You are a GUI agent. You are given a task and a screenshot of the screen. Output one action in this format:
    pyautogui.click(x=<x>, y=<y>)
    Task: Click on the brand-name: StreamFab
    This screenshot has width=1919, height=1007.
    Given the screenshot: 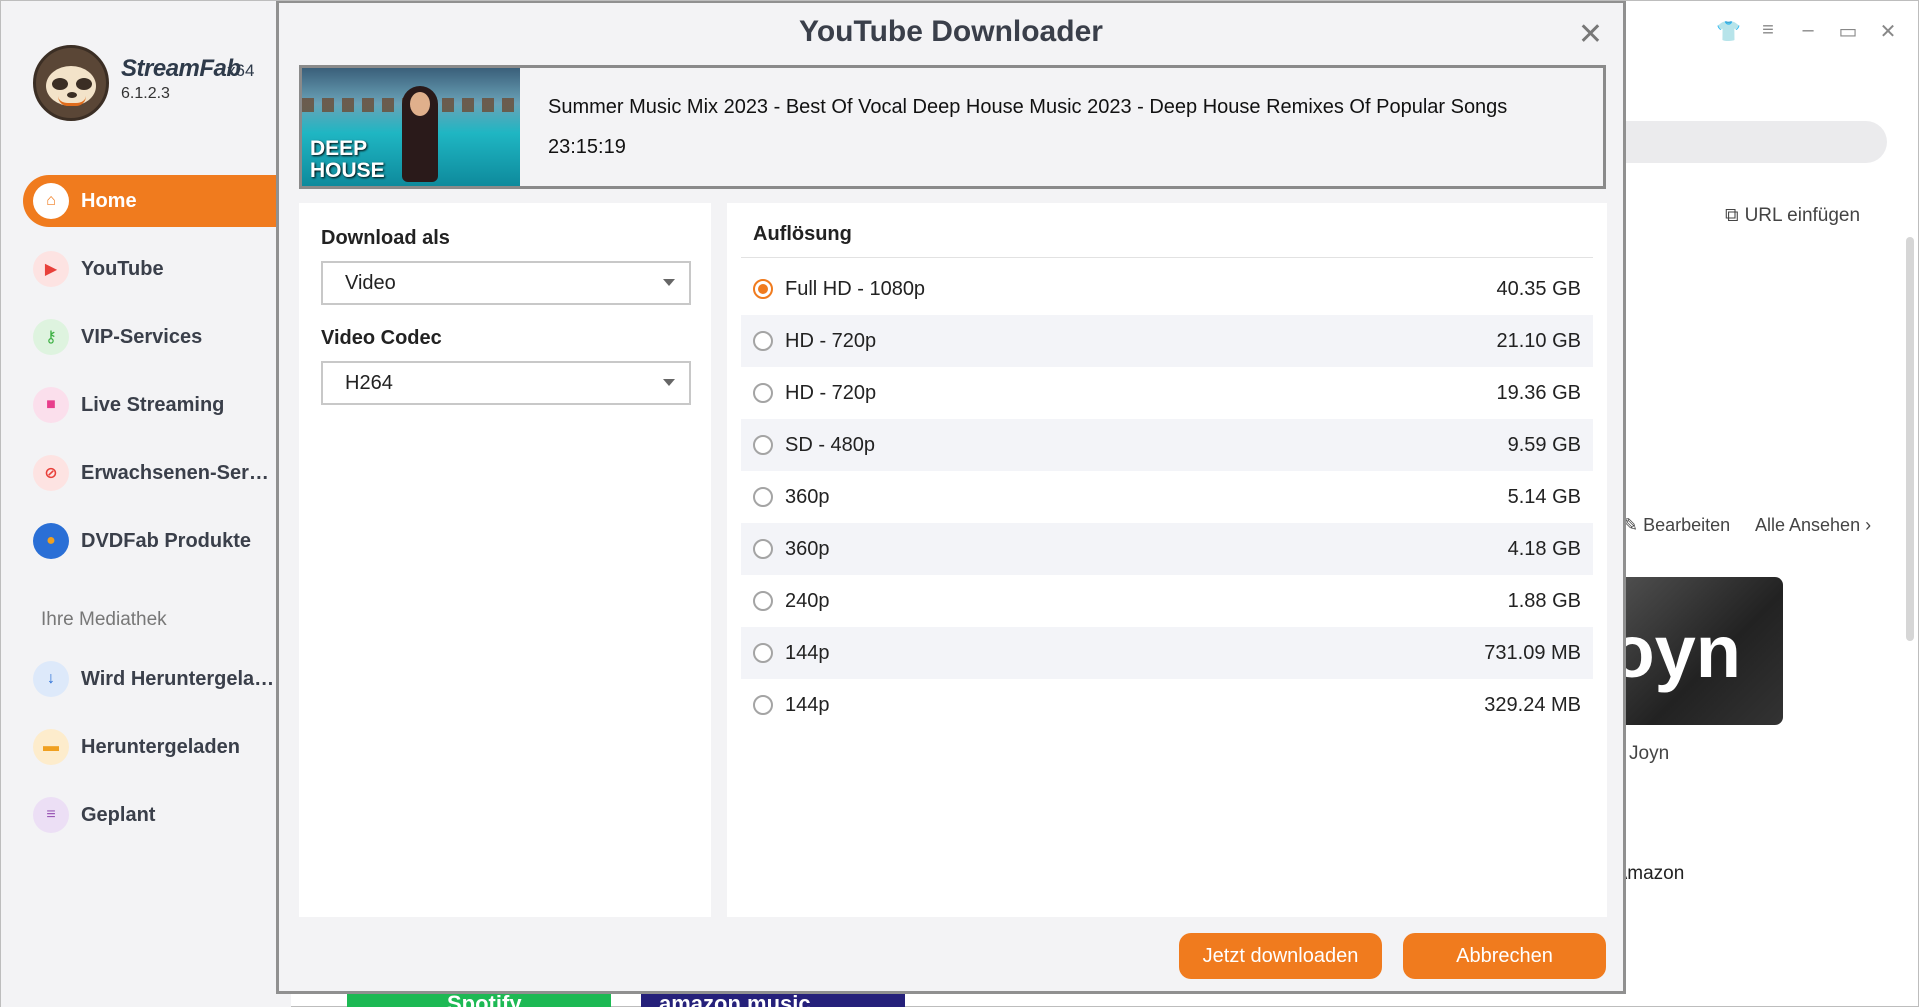 What is the action you would take?
    pyautogui.click(x=181, y=68)
    